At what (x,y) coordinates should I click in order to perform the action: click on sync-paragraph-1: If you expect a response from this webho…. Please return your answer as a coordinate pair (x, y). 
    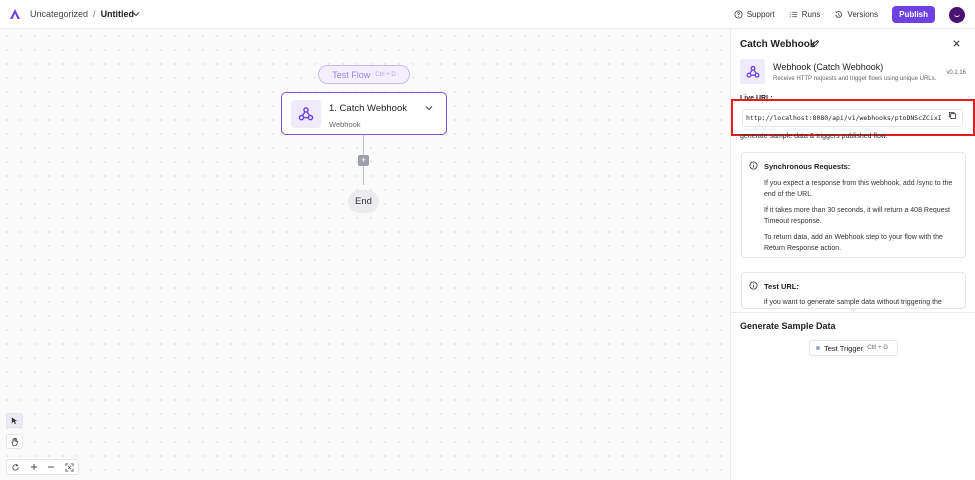
    Looking at the image, I should click on (858, 189).